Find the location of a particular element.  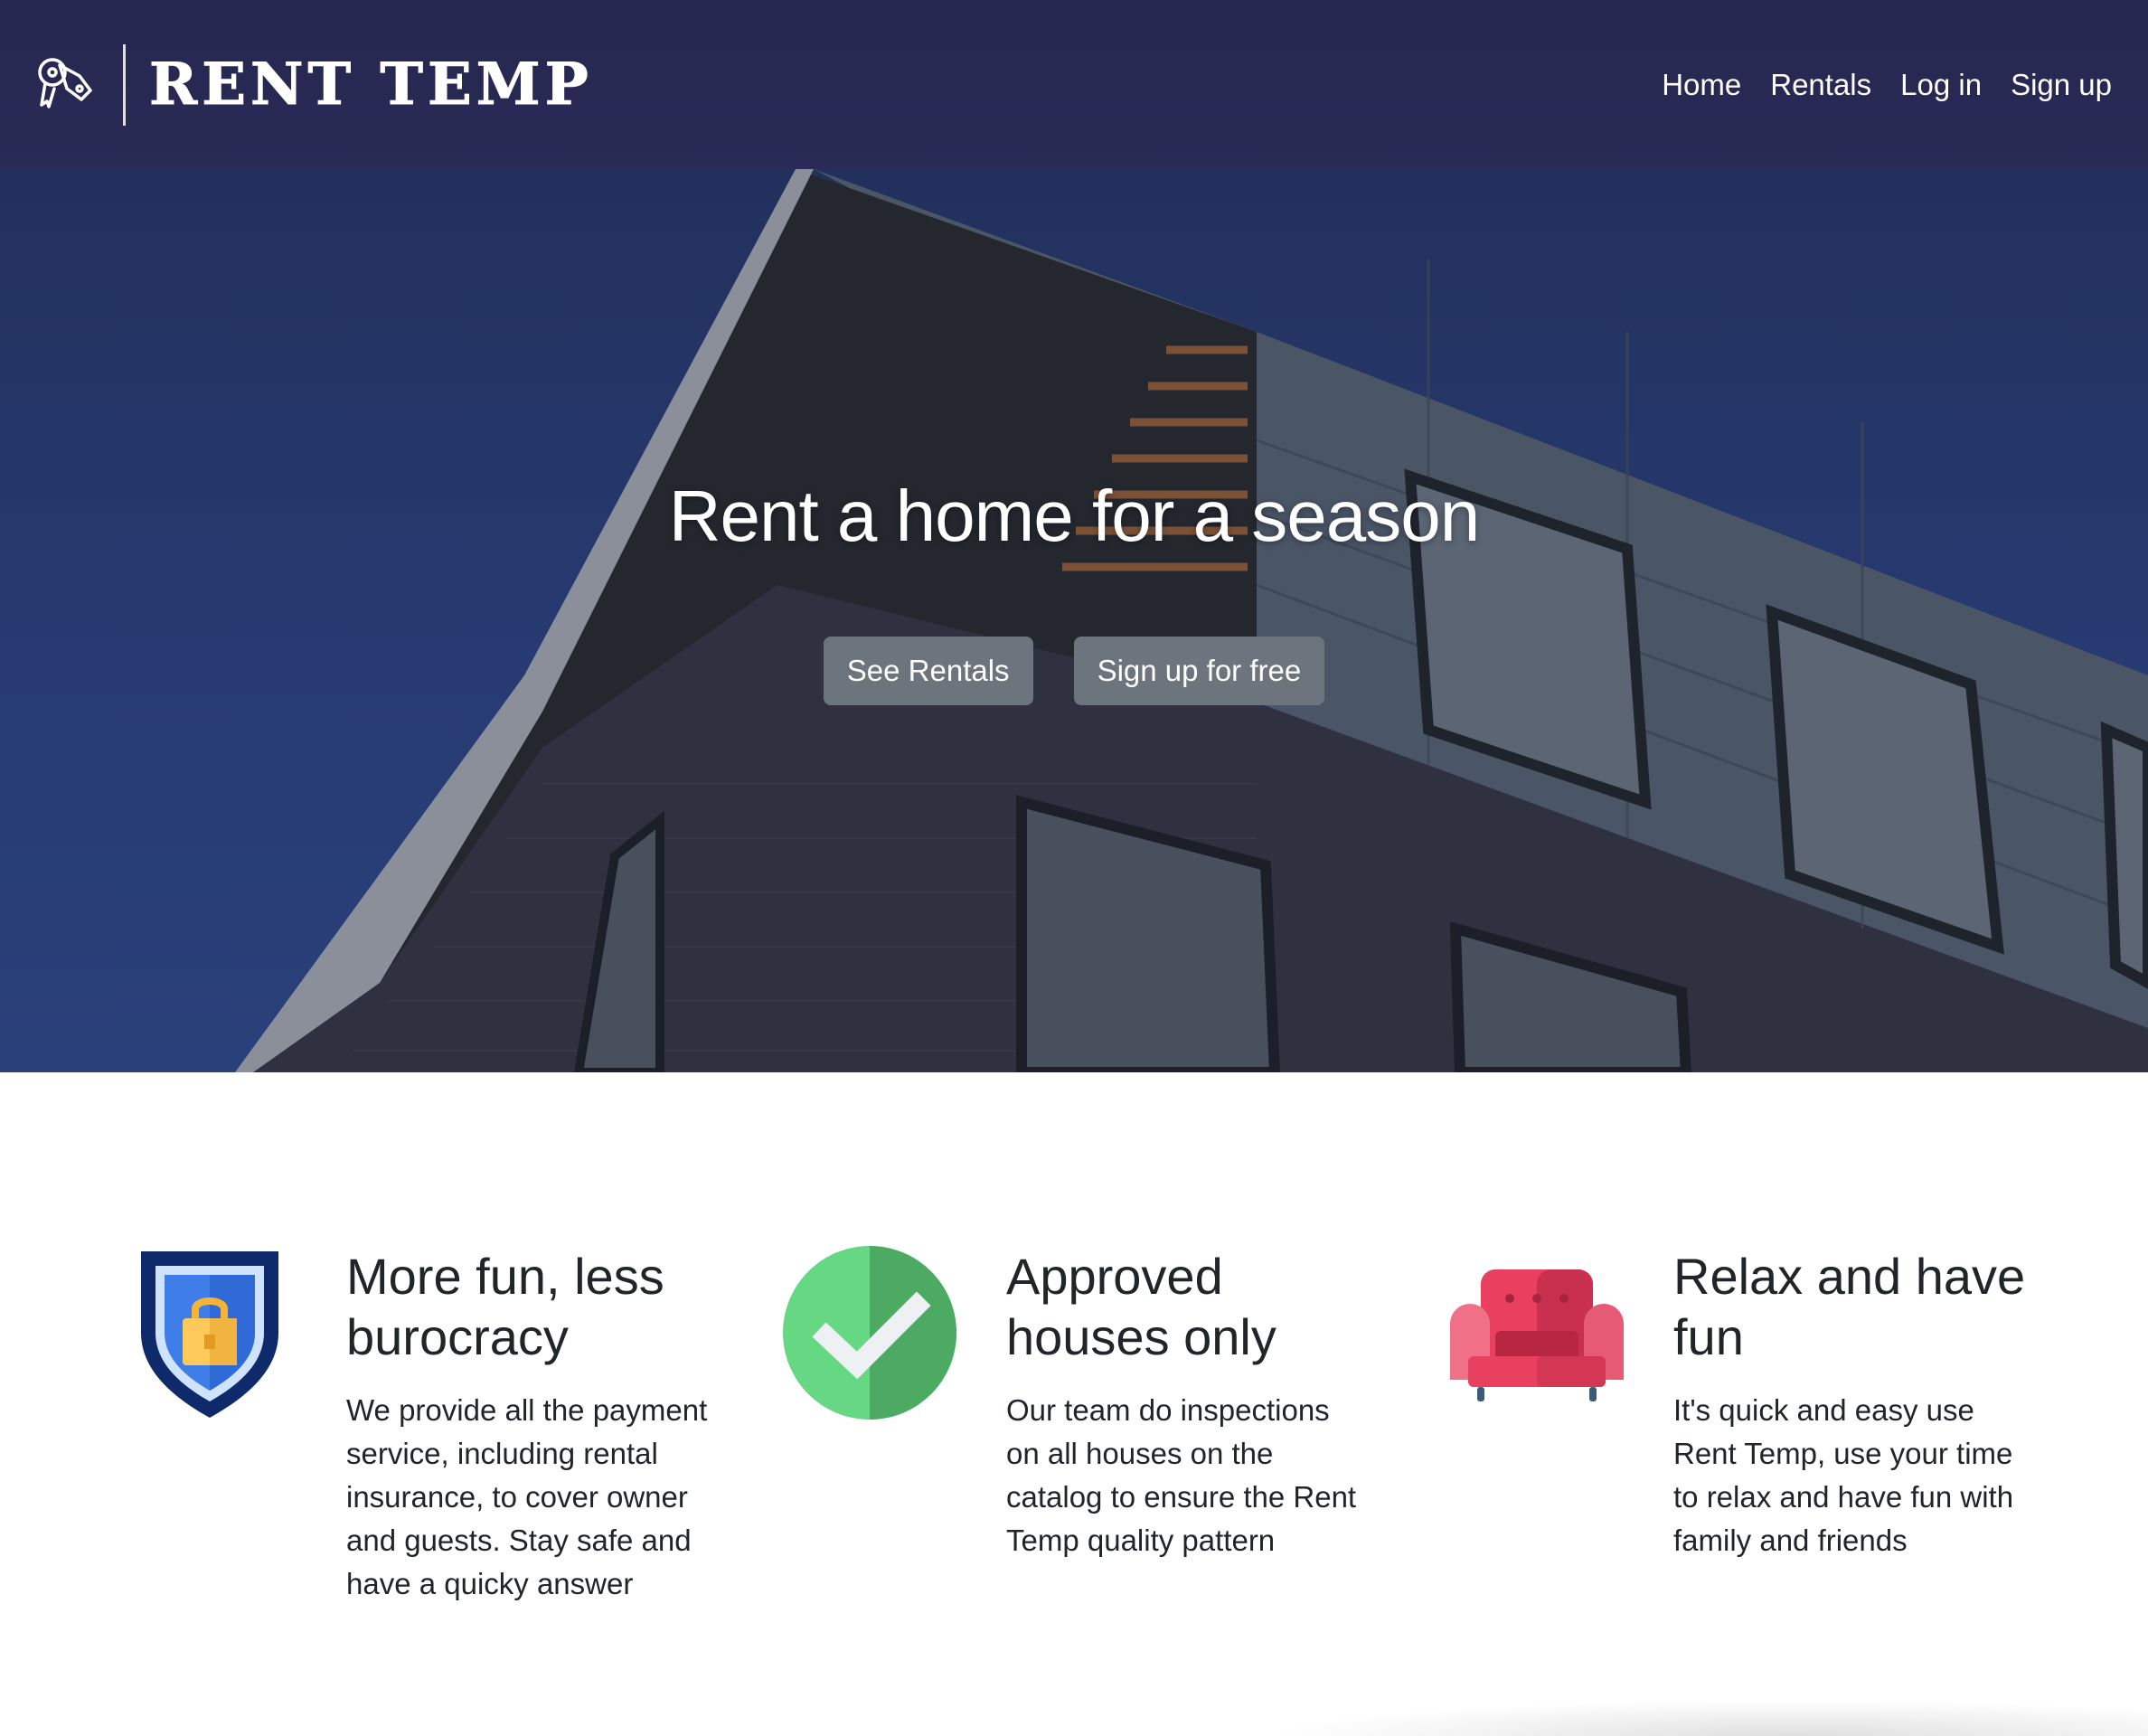

feature-title: Relax and have fun is located at coordinates (1850, 1306).